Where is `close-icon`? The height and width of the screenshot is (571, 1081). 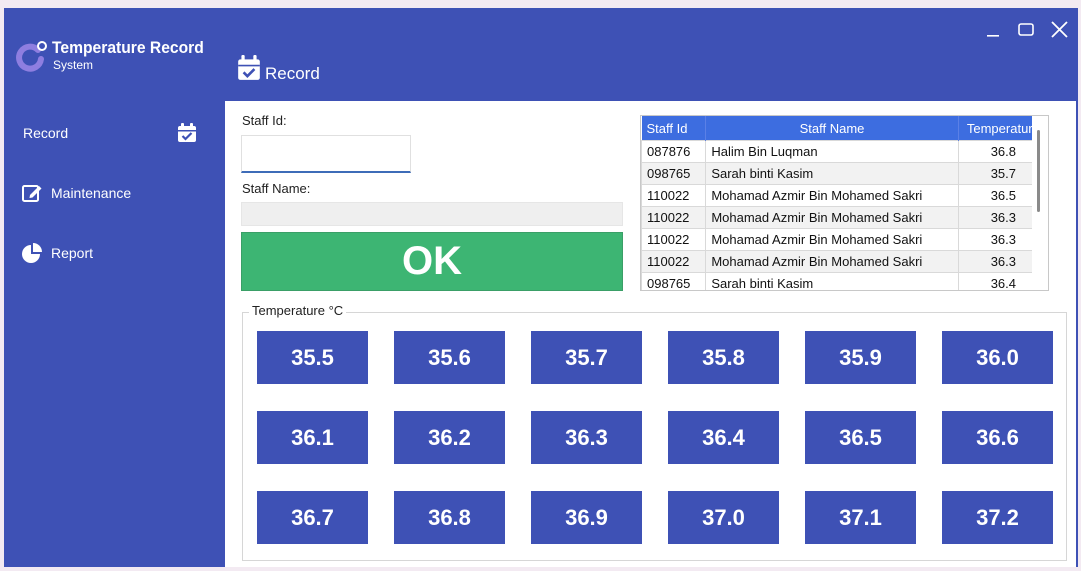
close-icon is located at coordinates (1059, 29).